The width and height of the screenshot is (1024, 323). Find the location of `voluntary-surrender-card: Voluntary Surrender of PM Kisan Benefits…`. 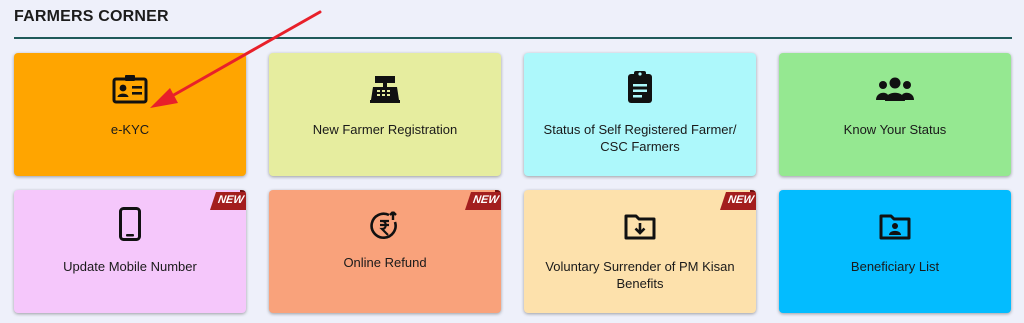

voluntary-surrender-card: Voluntary Surrender of PM Kisan Benefits… is located at coordinates (640, 251).